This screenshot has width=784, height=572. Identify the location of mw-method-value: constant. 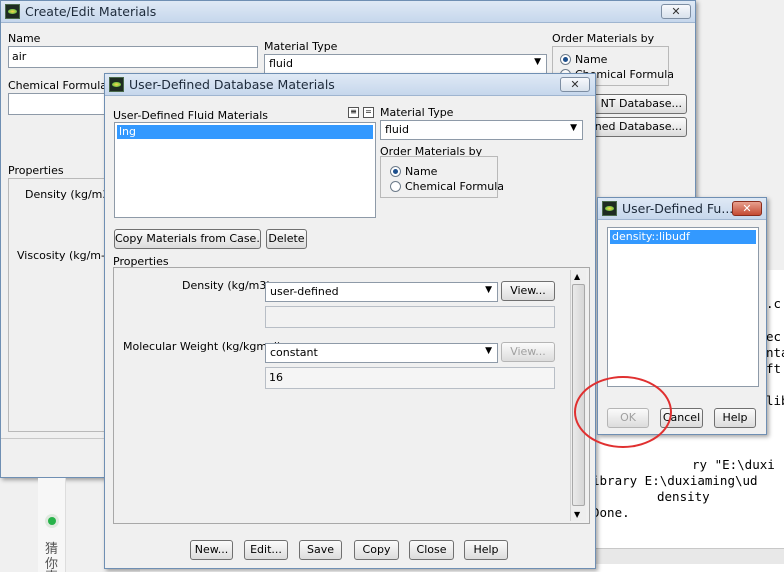
(294, 352).